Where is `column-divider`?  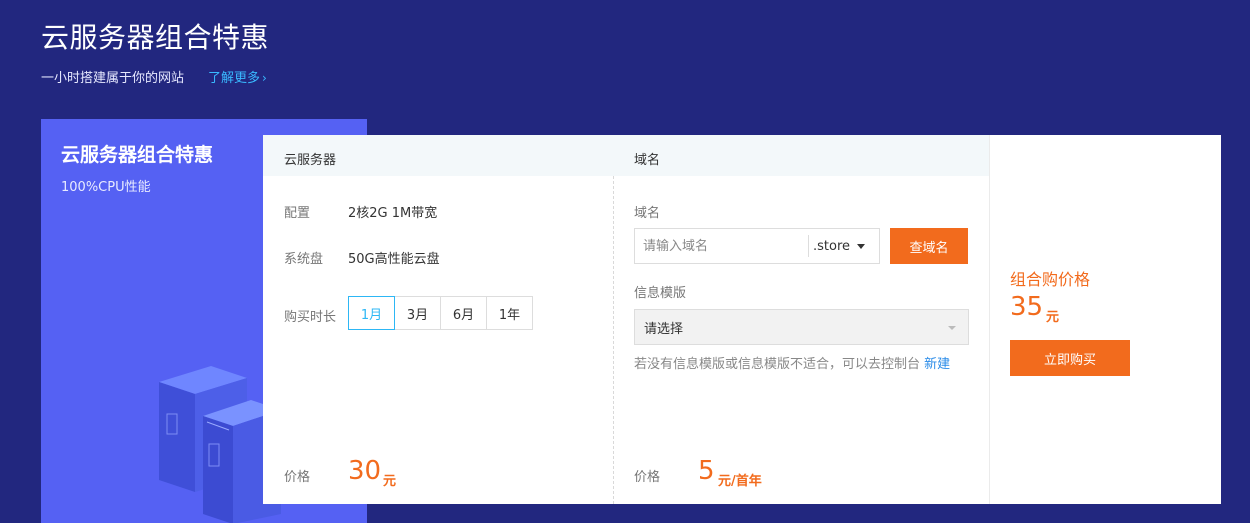 column-divider is located at coordinates (613, 340).